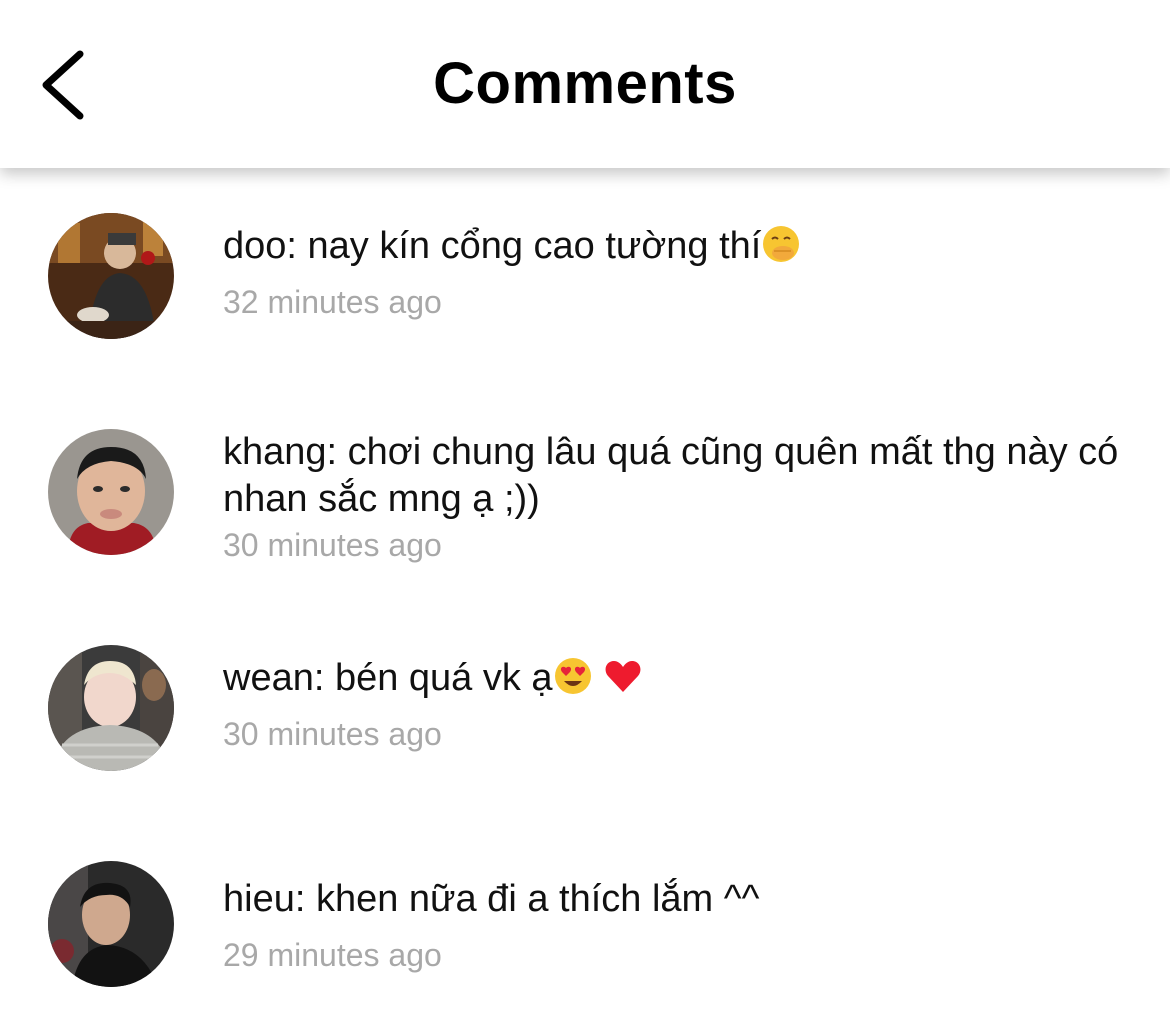 This screenshot has width=1170, height=1021. Describe the element at coordinates (332, 302) in the screenshot. I see `comment-time: 32 minutes ago` at that location.